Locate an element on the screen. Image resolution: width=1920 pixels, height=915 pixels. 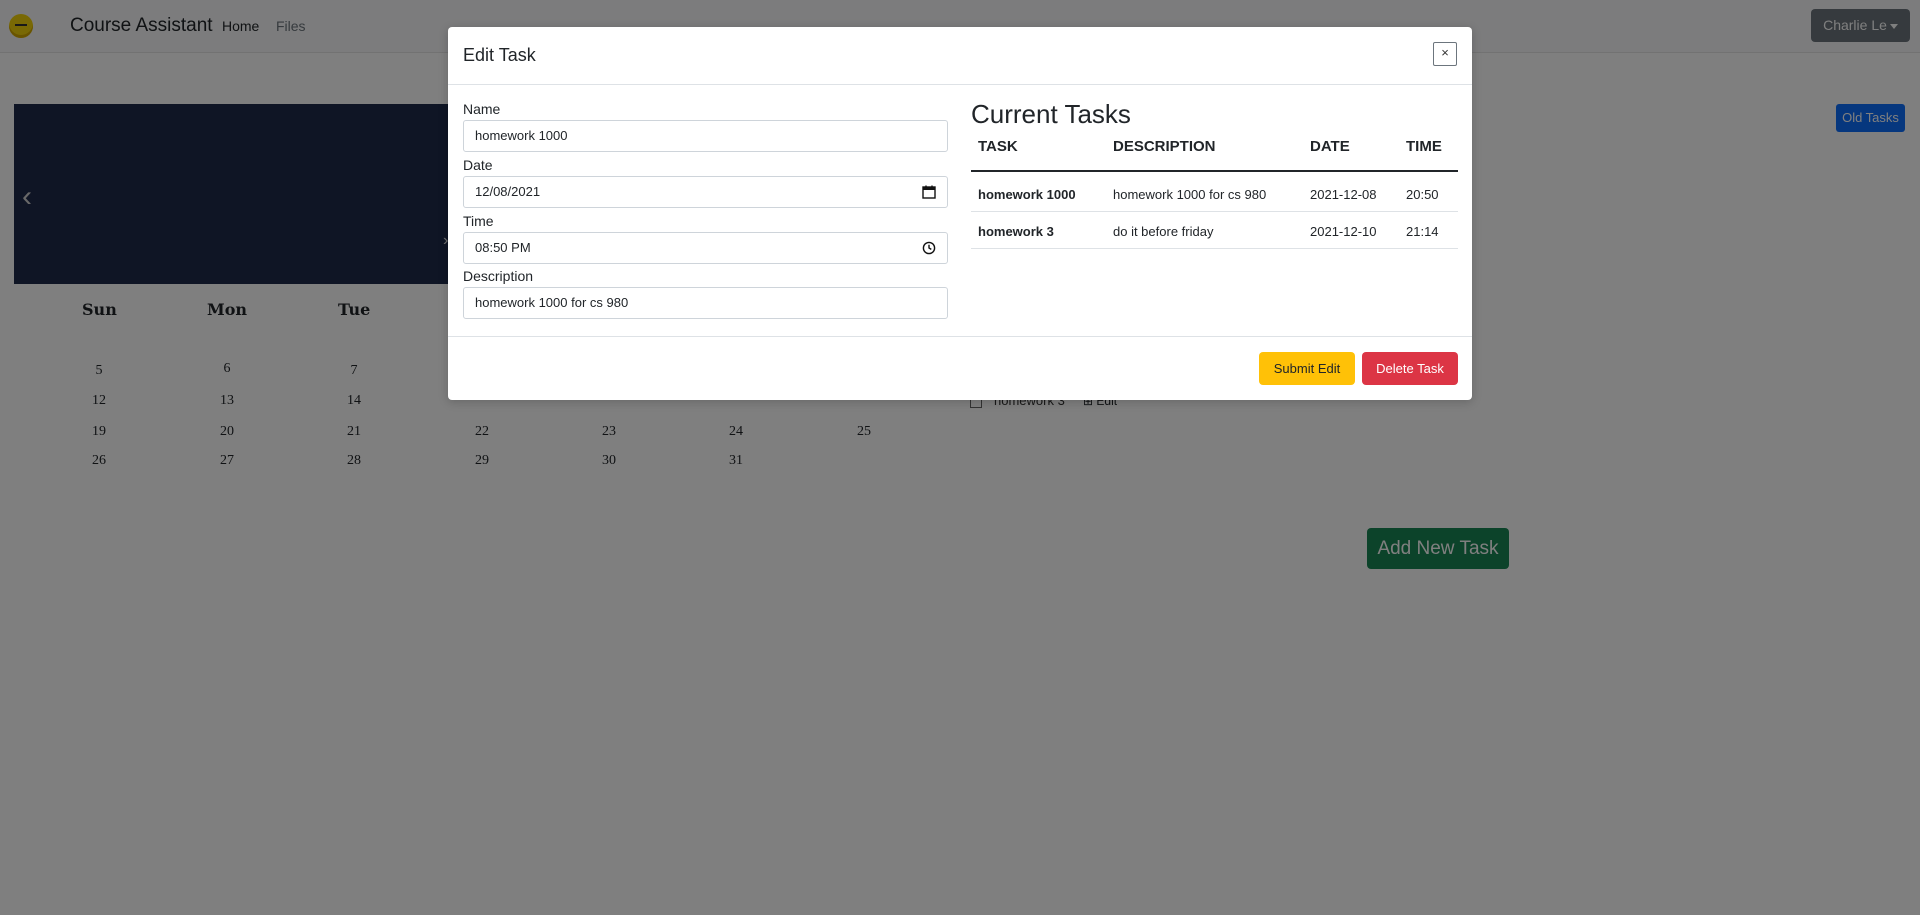
table-cell-description: do it before friday is located at coordinates (1163, 231).